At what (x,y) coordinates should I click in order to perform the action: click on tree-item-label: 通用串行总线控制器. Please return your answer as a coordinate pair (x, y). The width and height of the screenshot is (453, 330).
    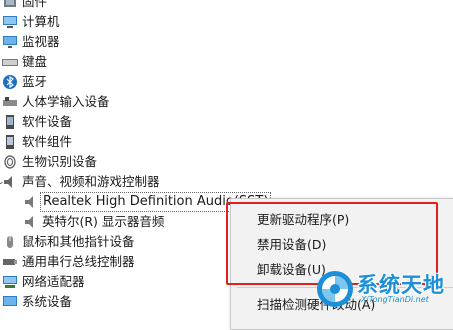
    Looking at the image, I should click on (78, 261).